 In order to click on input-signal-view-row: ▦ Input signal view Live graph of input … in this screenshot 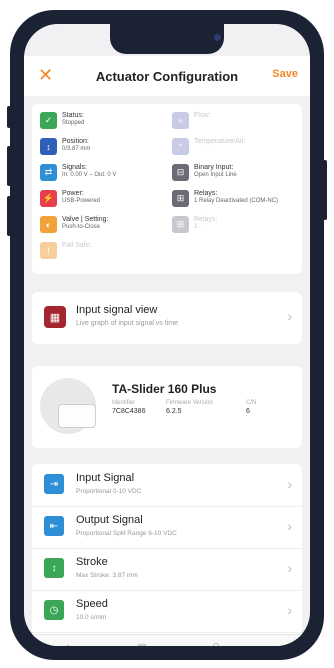, I will do `click(167, 318)`.